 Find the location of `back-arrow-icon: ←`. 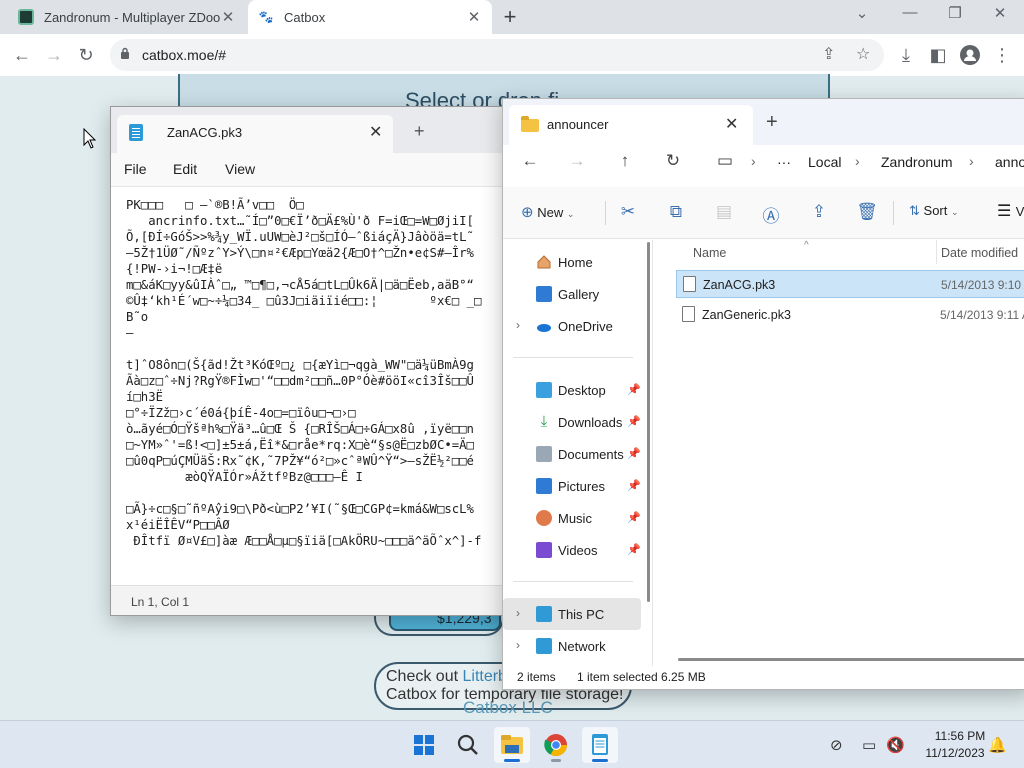

back-arrow-icon: ← is located at coordinates (530, 161).